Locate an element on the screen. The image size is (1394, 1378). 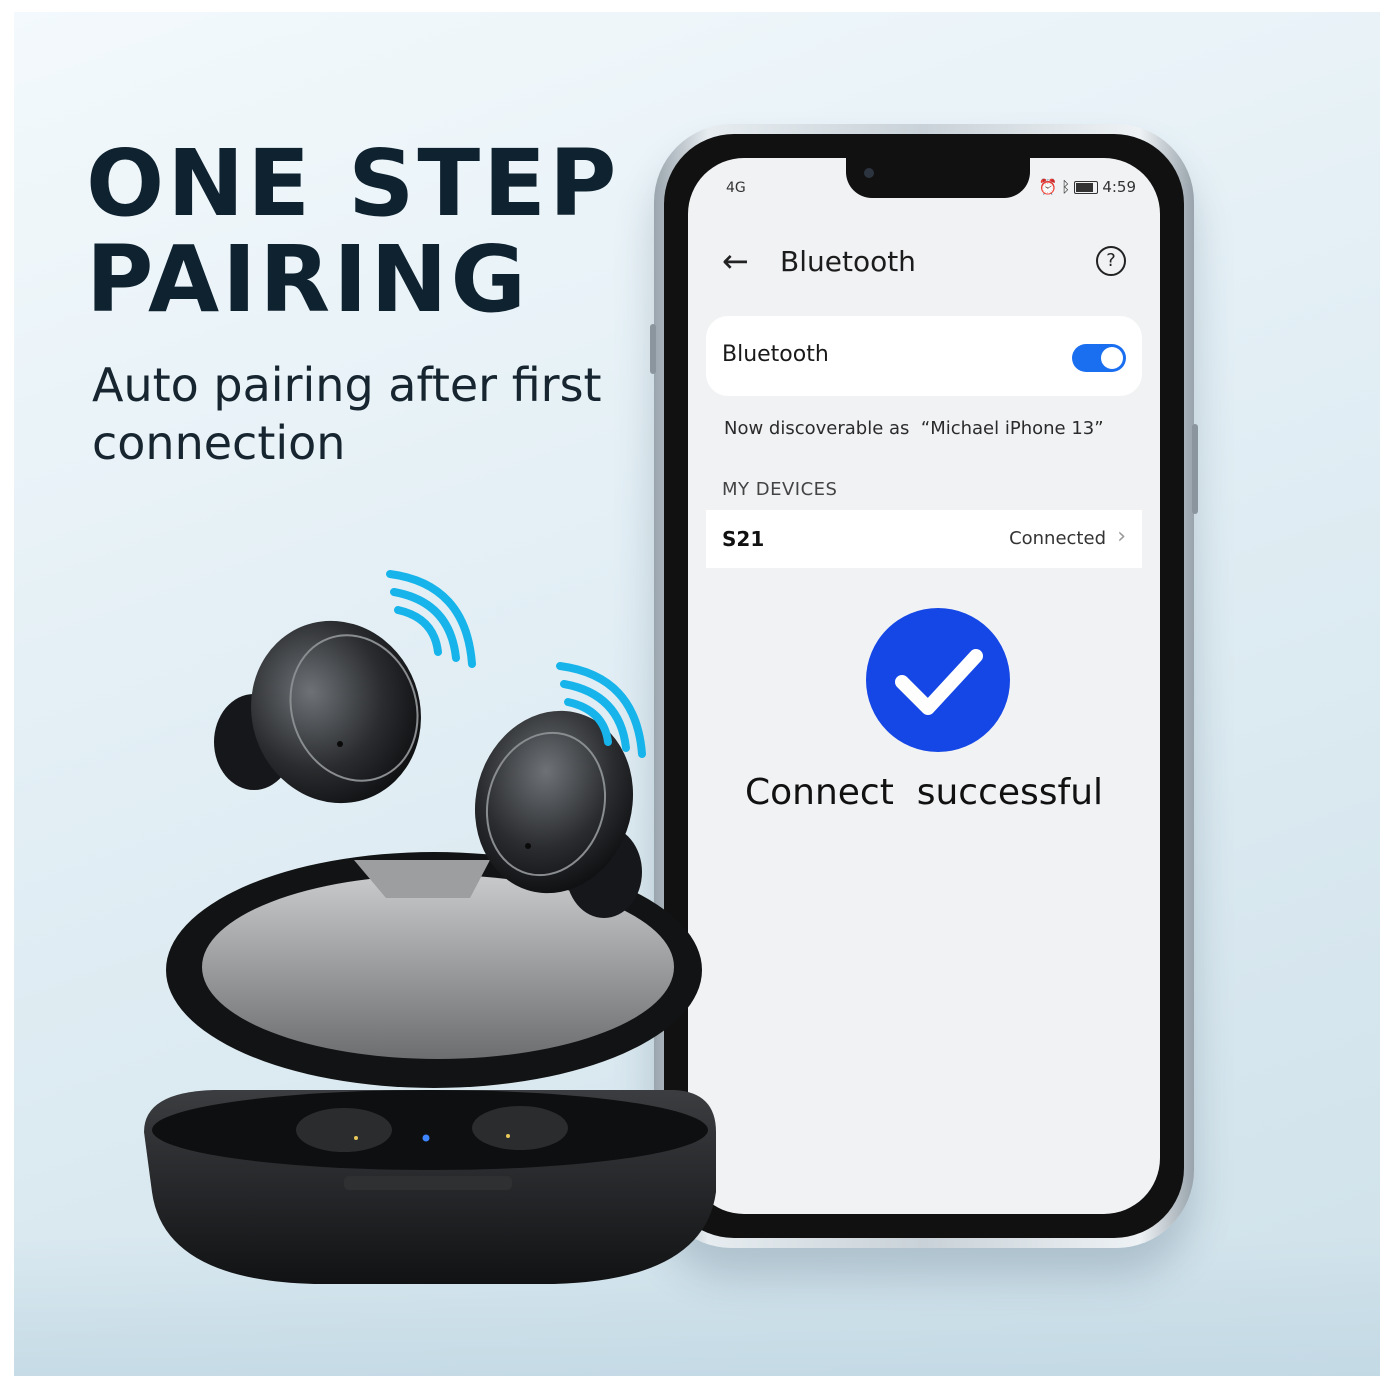
case-base is located at coordinates (430, 1187).